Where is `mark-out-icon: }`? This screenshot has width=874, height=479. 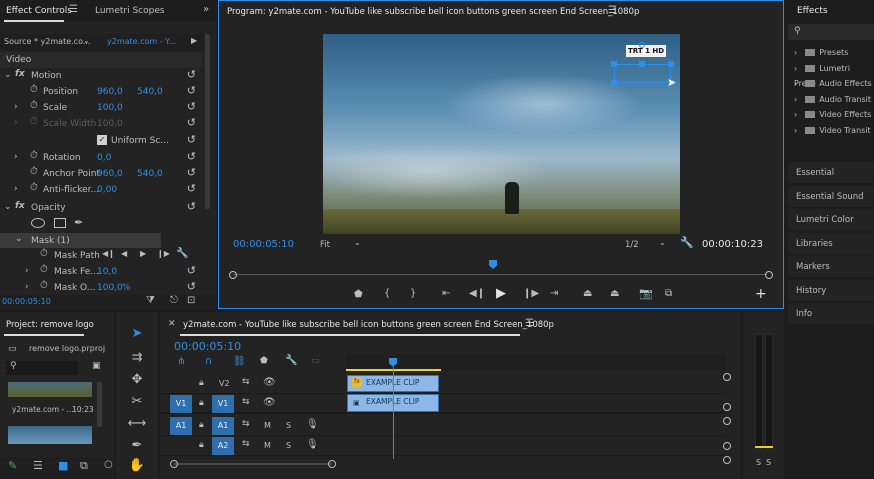
mark-out-icon: } is located at coordinates (413, 293).